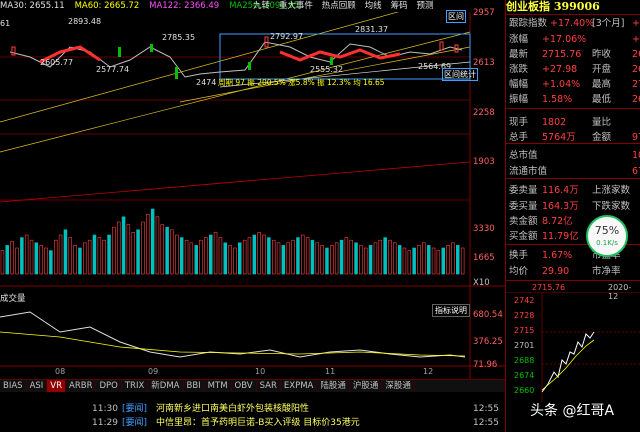  Describe the element at coordinates (261, 6) in the screenshot. I see `toolbar-btn-jiuzhuan: 九转` at that location.